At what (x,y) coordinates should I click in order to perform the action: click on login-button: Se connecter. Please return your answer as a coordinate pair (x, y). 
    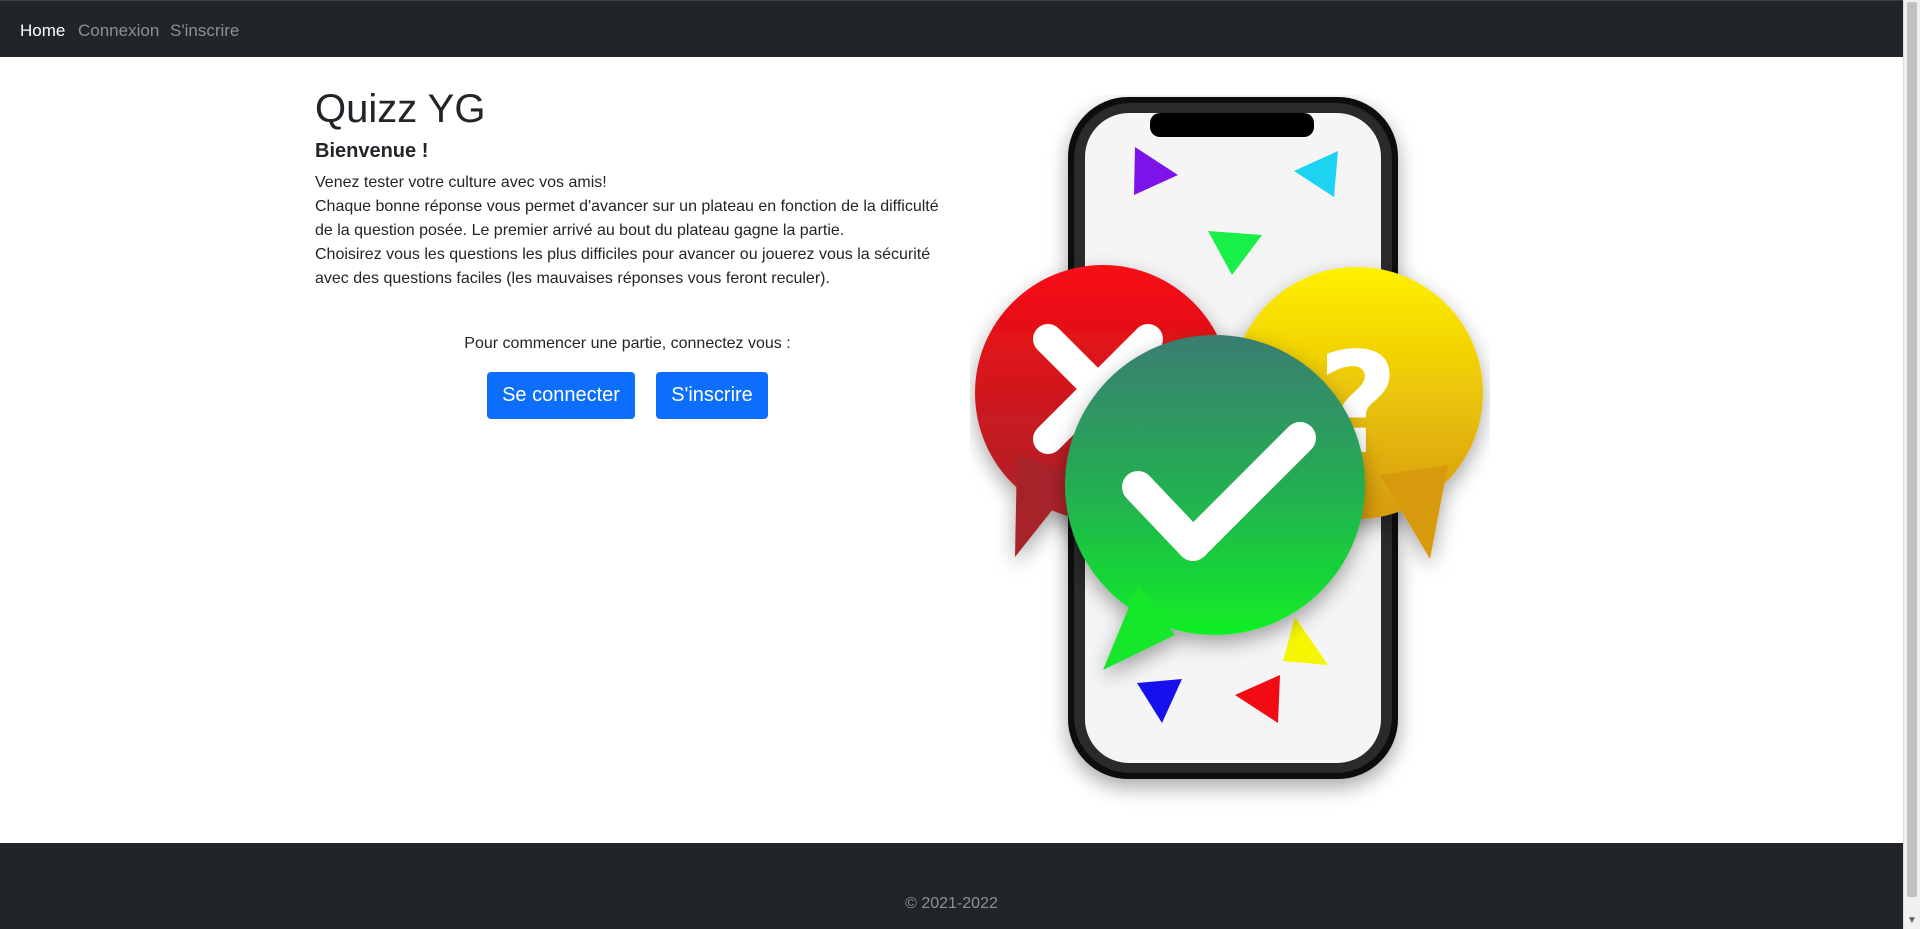
    Looking at the image, I should click on (561, 395).